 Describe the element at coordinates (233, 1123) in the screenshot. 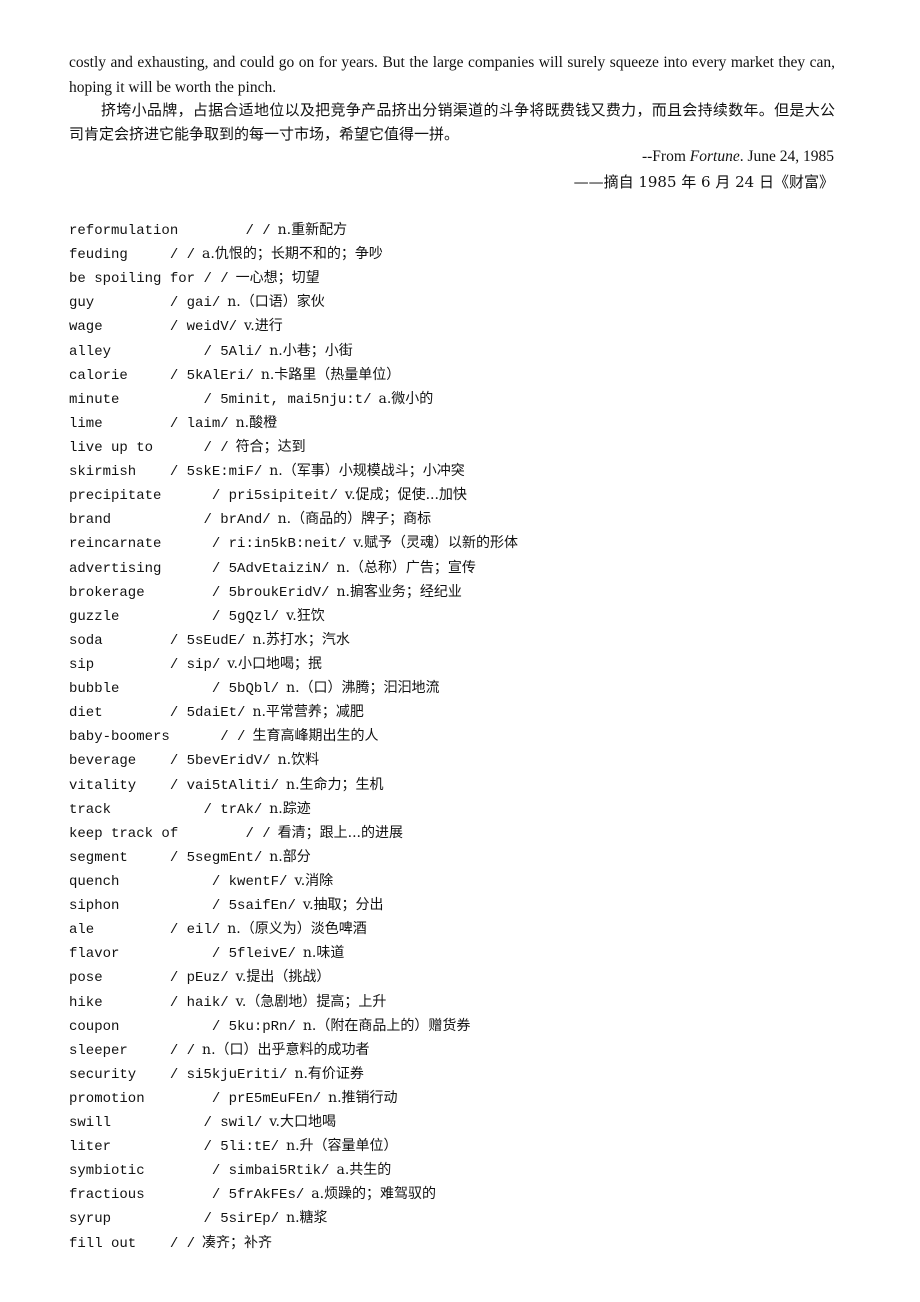

I see `vocab-phonetic: / swil/` at that location.